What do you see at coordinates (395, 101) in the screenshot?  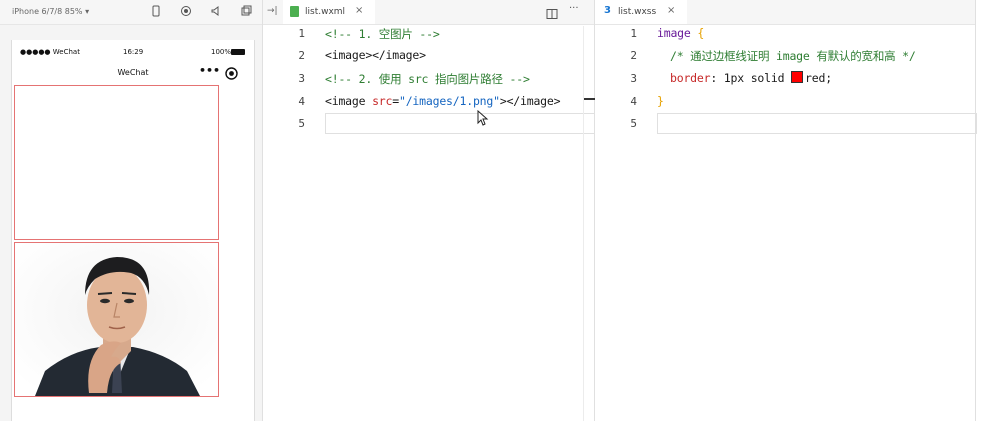 I see `attr-eq: =` at bounding box center [395, 101].